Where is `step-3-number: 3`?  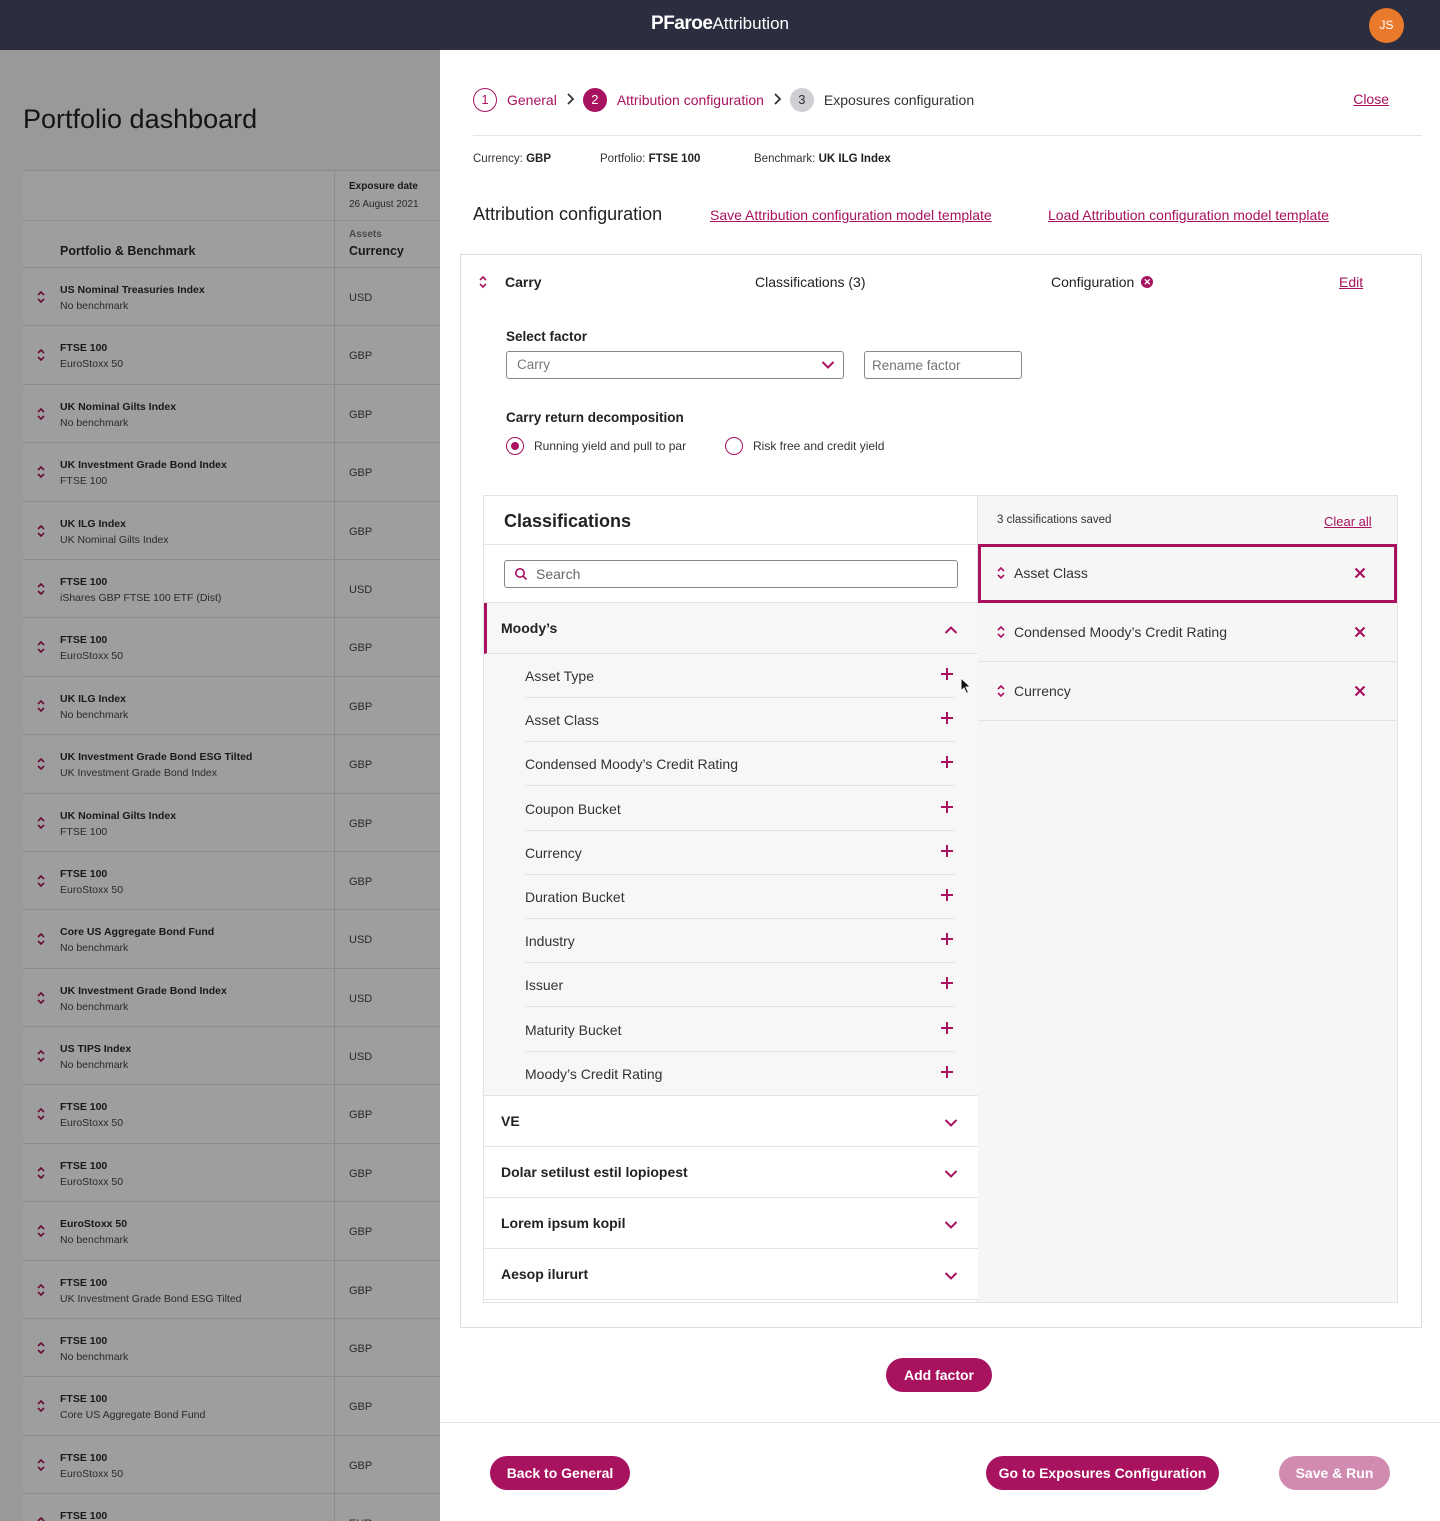
step-3-number: 3 is located at coordinates (801, 100).